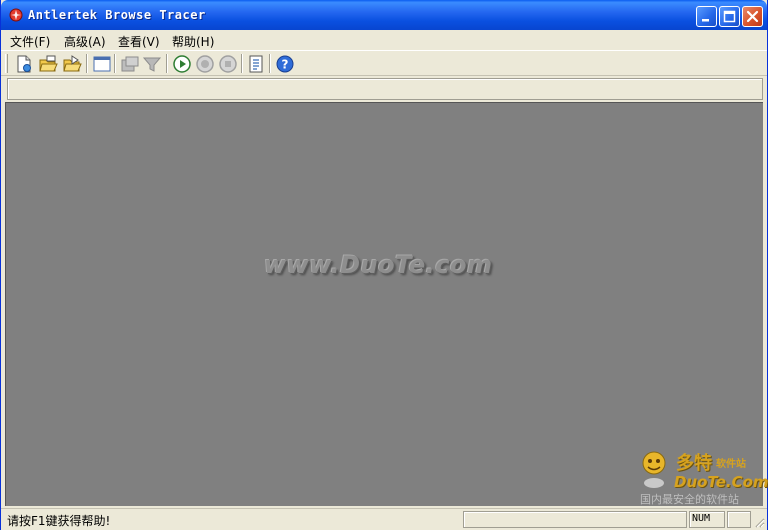 The height and width of the screenshot is (530, 768). I want to click on menu-file: 文件(F), so click(30, 41).